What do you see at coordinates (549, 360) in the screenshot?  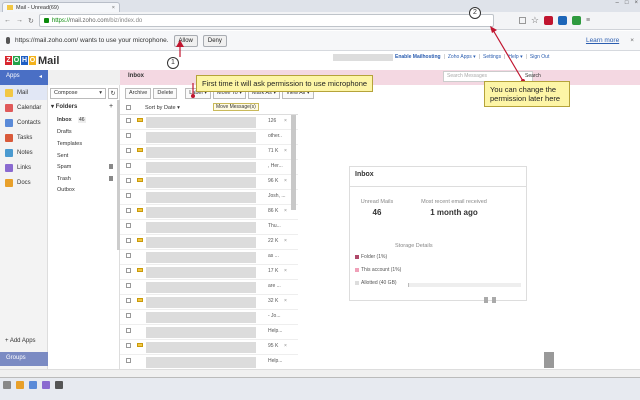 I see `page-scrollbar-thumb` at bounding box center [549, 360].